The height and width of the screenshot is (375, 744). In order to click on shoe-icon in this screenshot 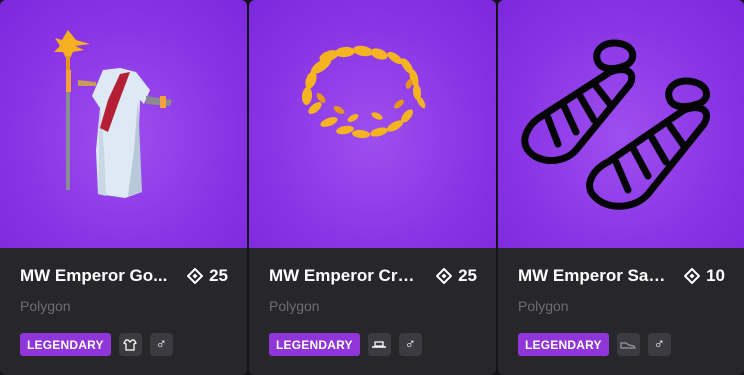, I will do `click(628, 345)`.